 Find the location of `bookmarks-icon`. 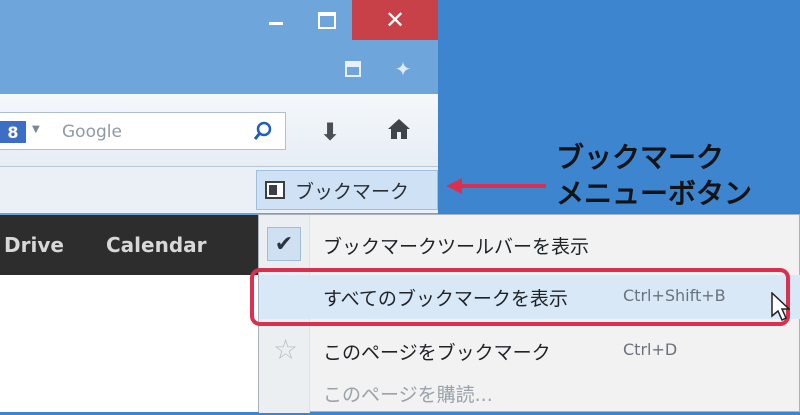

bookmarks-icon is located at coordinates (275, 190).